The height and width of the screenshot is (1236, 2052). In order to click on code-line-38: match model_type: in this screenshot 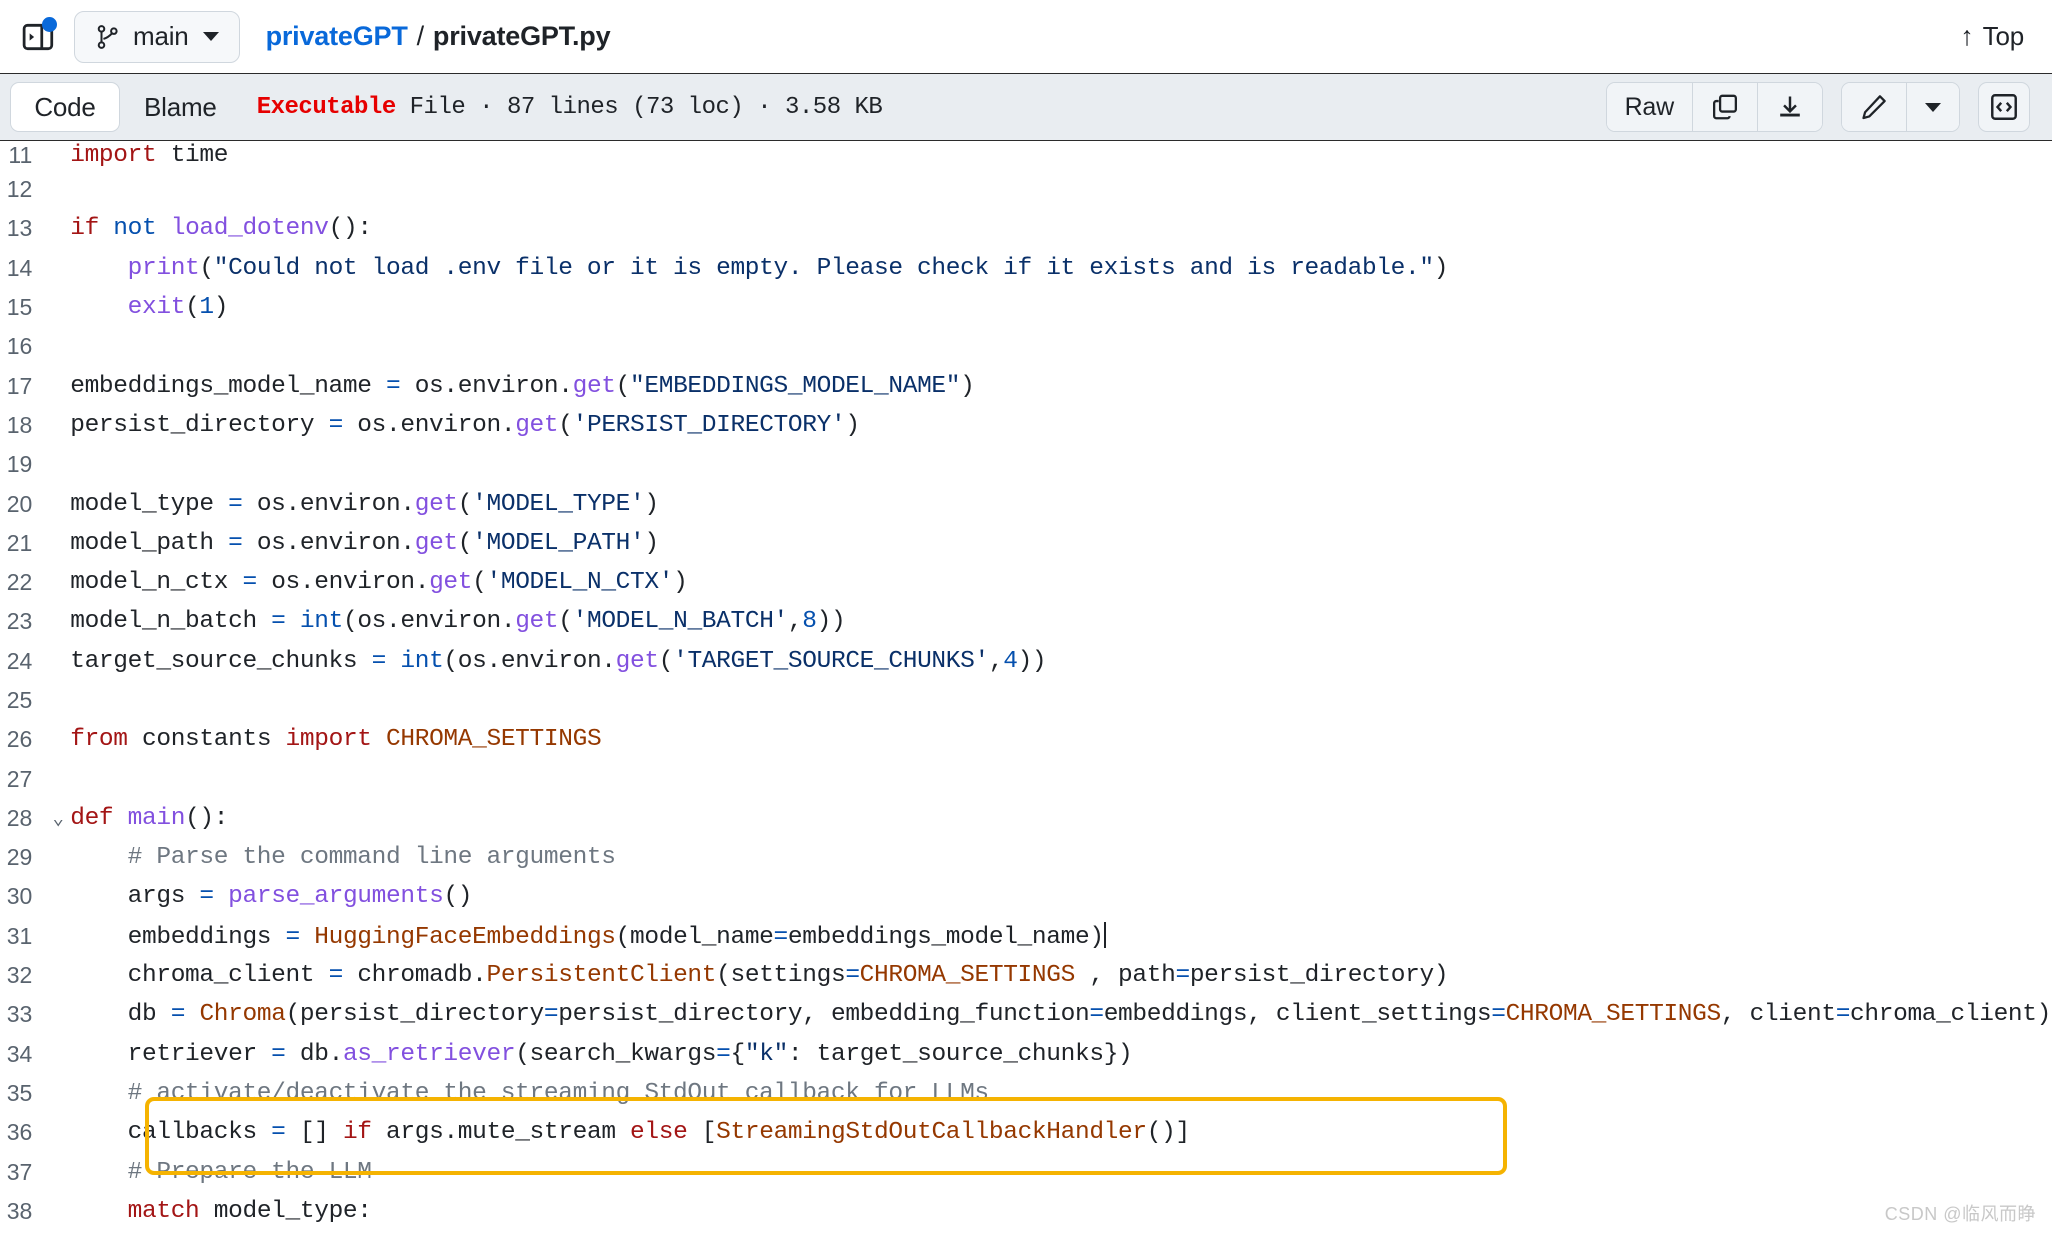, I will do `click(249, 1211)`.